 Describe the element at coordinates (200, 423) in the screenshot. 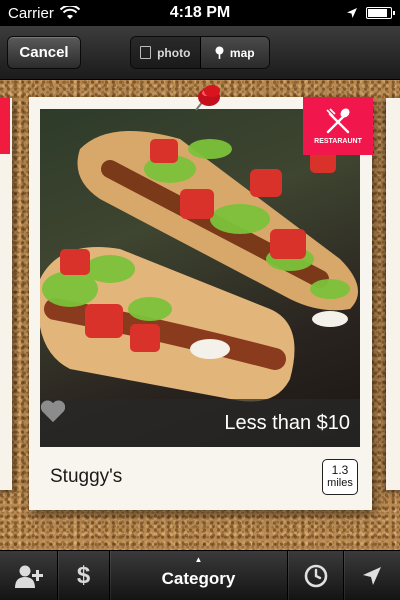

I see `price-rating-overlay: Less than $10` at that location.